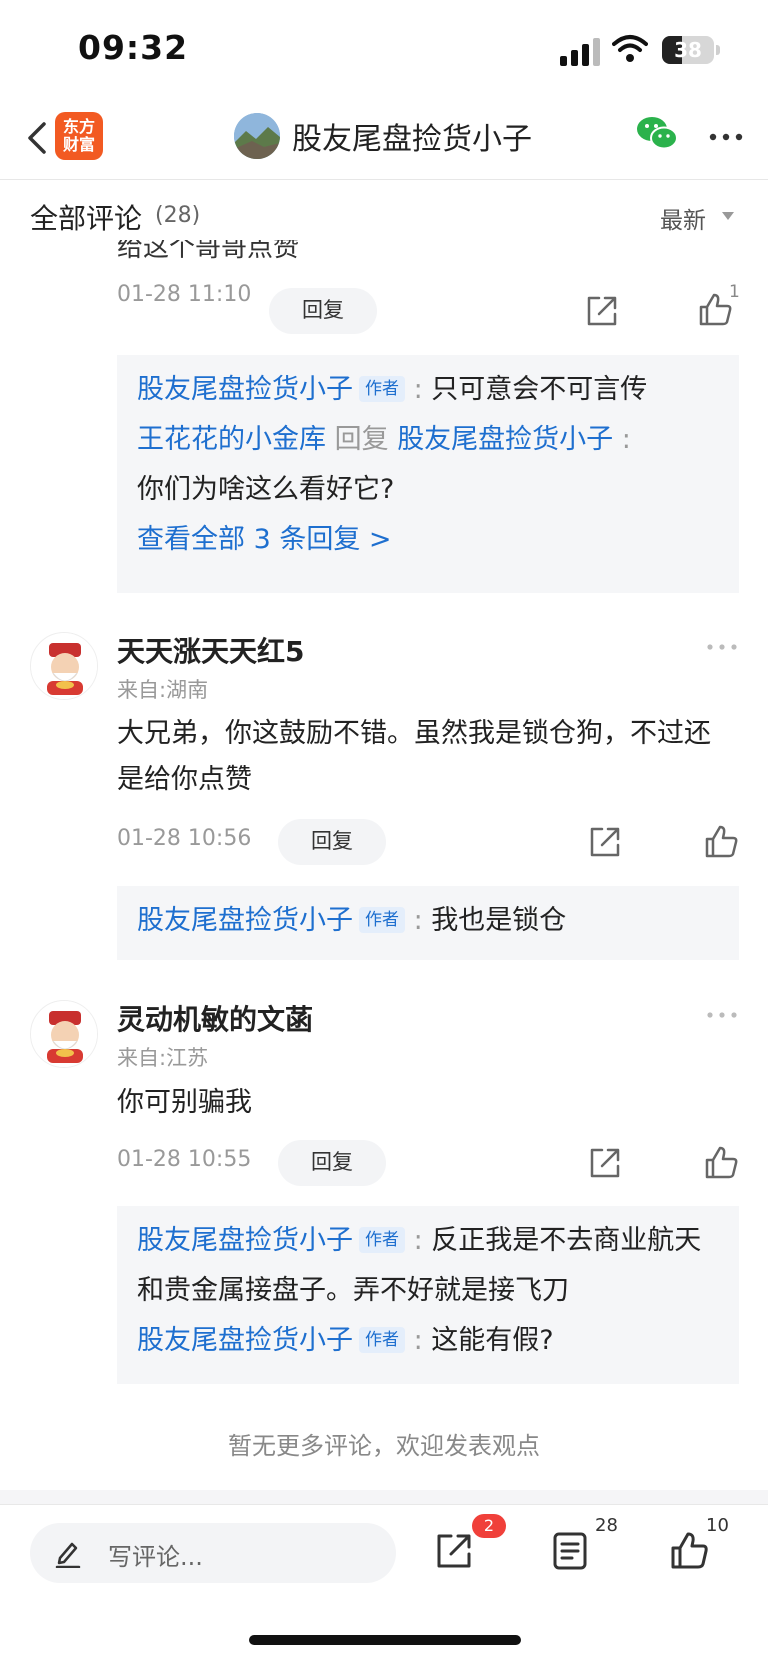  What do you see at coordinates (184, 1159) in the screenshot?
I see `comment-date: 01-28 10:55` at bounding box center [184, 1159].